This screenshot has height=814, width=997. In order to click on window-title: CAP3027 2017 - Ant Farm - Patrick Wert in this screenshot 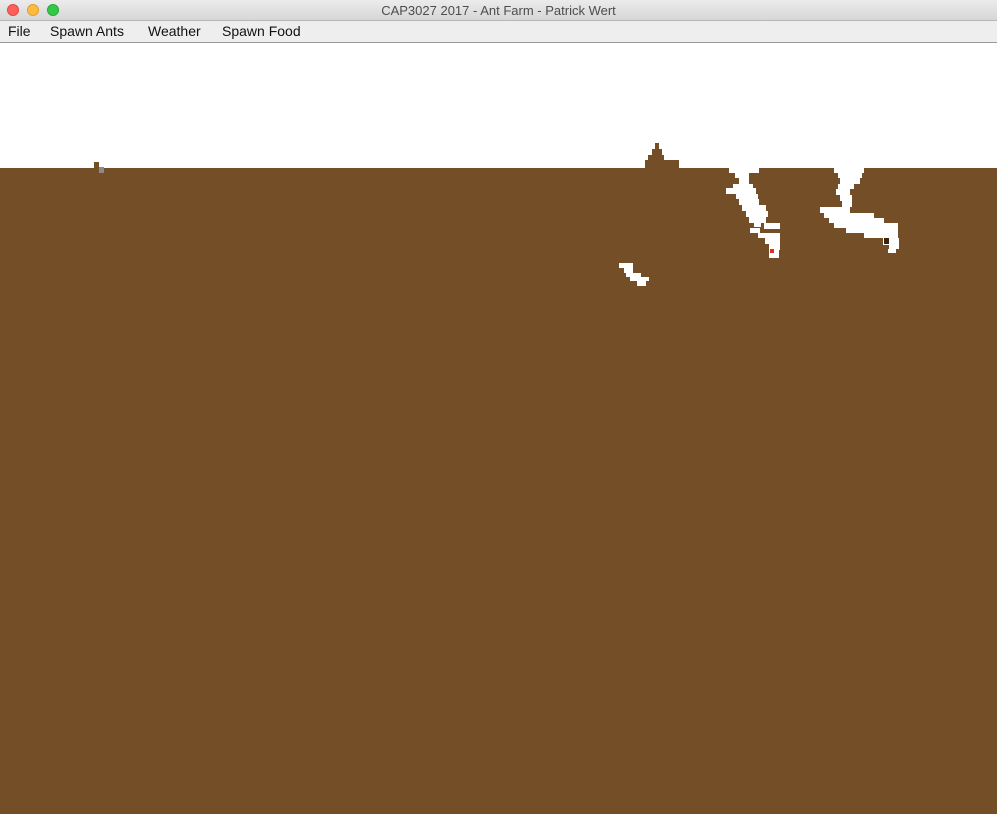, I will do `click(498, 10)`.